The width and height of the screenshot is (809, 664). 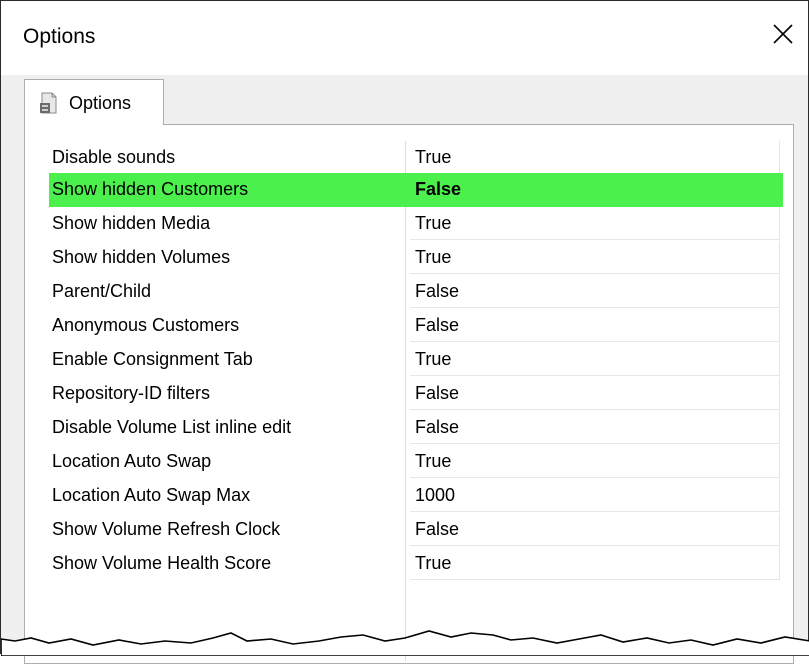 I want to click on option-row: Location Auto Swap True, so click(x=416, y=462).